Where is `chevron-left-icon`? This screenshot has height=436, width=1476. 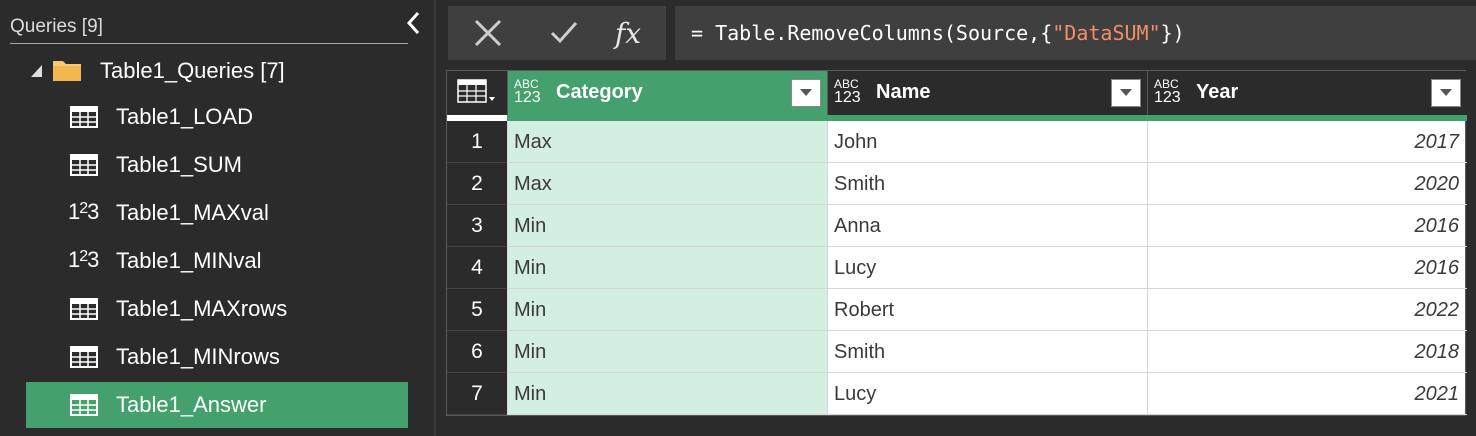 chevron-left-icon is located at coordinates (413, 23).